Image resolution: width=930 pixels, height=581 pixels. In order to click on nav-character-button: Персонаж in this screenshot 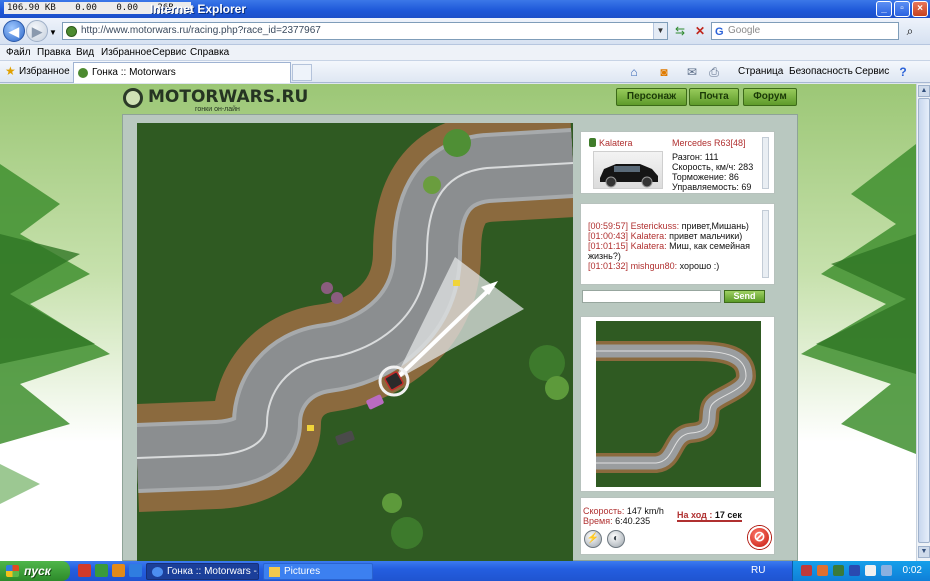, I will do `click(651, 97)`.